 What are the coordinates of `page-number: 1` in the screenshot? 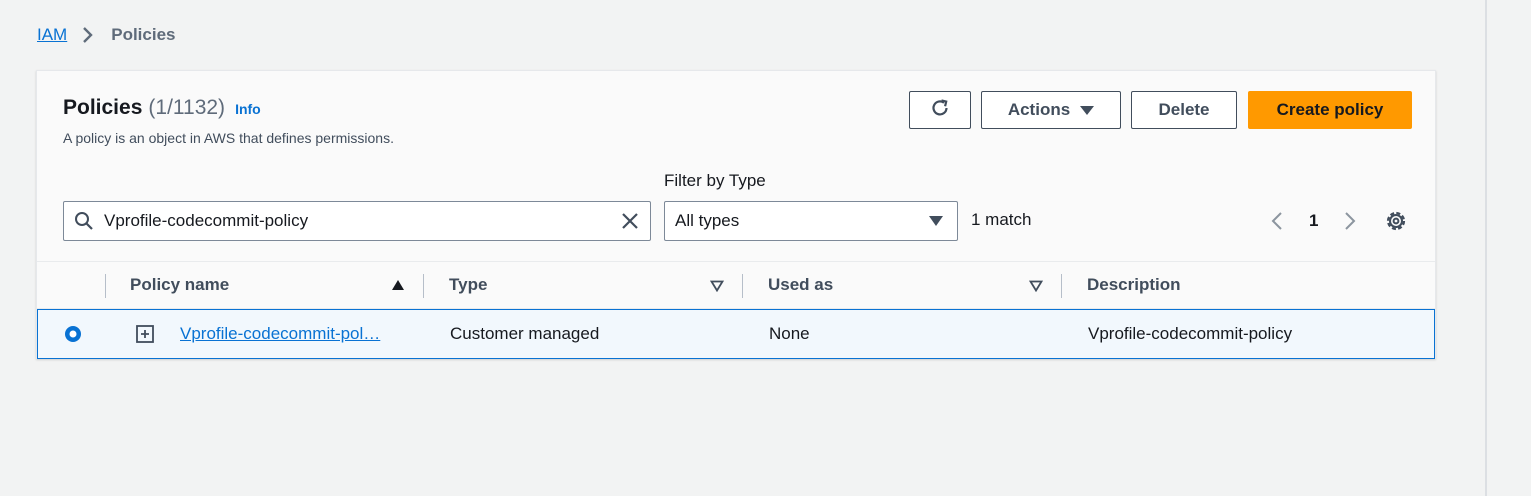 It's located at (1313, 221).